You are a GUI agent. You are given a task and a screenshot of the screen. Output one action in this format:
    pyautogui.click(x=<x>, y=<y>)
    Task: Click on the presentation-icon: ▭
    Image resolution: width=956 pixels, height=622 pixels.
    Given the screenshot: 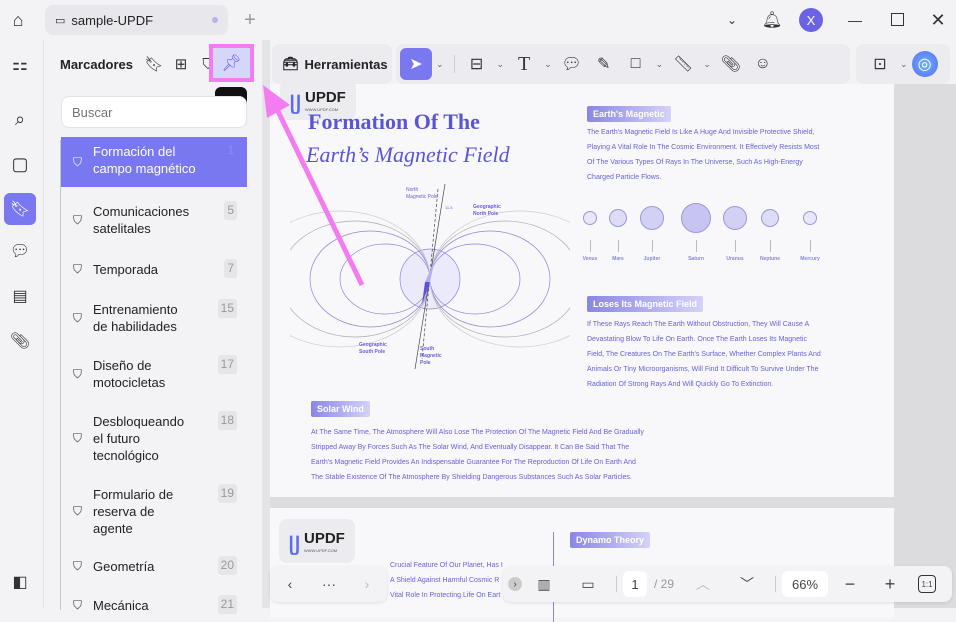 What is the action you would take?
    pyautogui.click(x=588, y=584)
    